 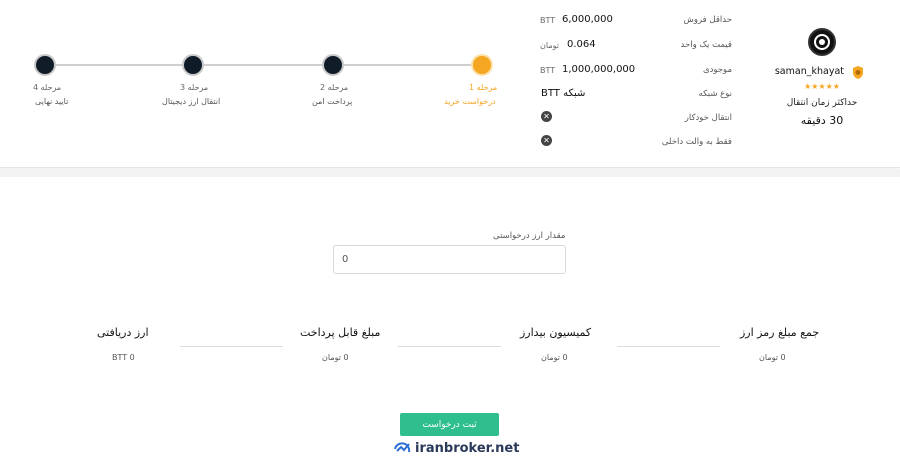 What do you see at coordinates (335, 357) in the screenshot?
I see `payable-amount-value: 0 تومان` at bounding box center [335, 357].